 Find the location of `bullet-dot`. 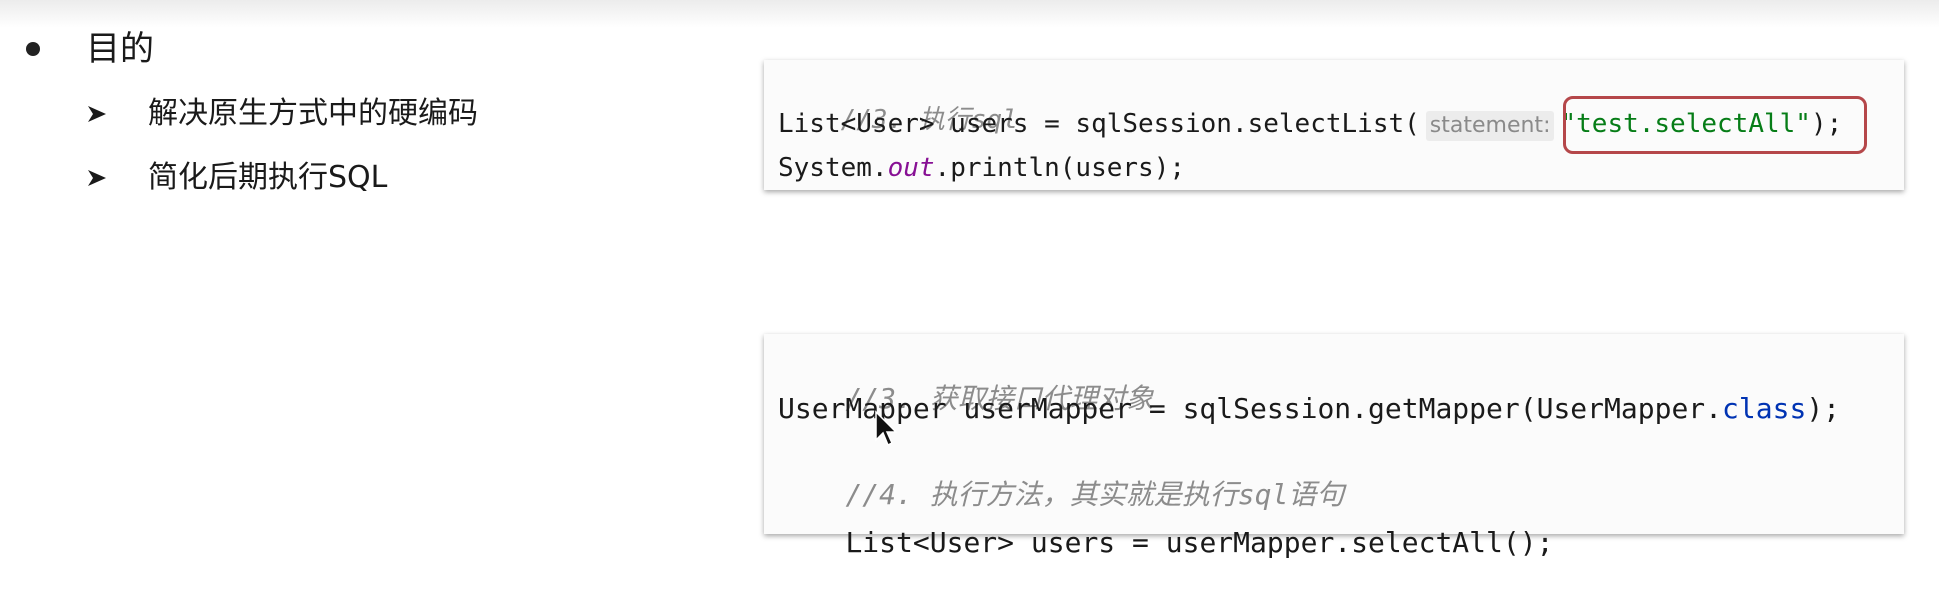

bullet-dot is located at coordinates (33, 49).